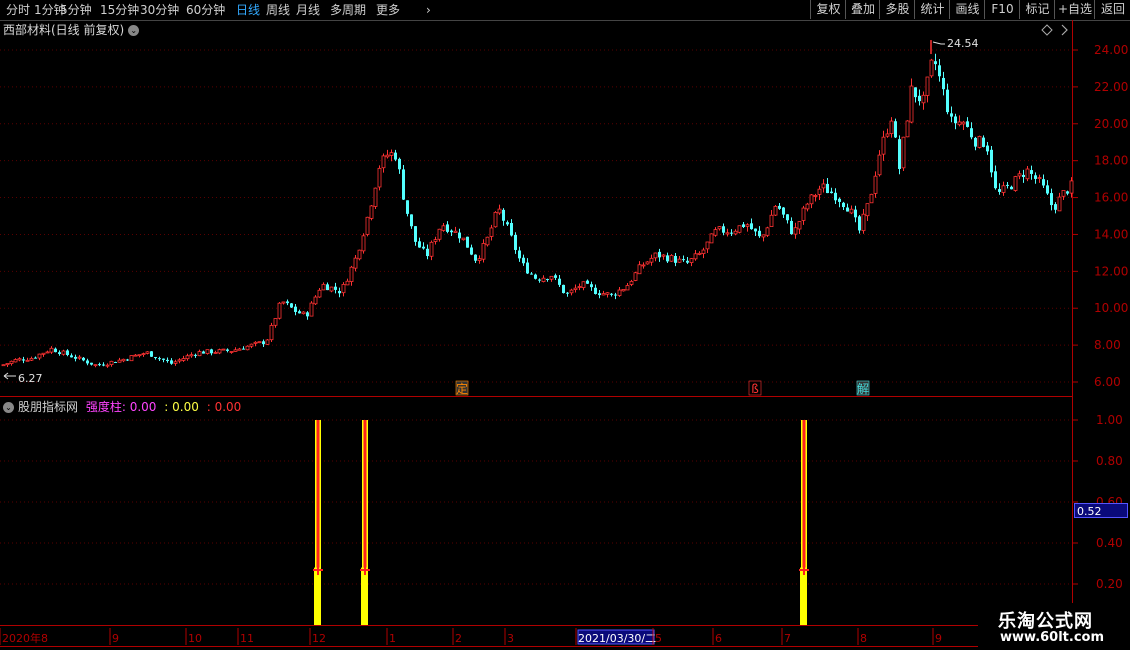  I want to click on date-label: 8, so click(863, 638).